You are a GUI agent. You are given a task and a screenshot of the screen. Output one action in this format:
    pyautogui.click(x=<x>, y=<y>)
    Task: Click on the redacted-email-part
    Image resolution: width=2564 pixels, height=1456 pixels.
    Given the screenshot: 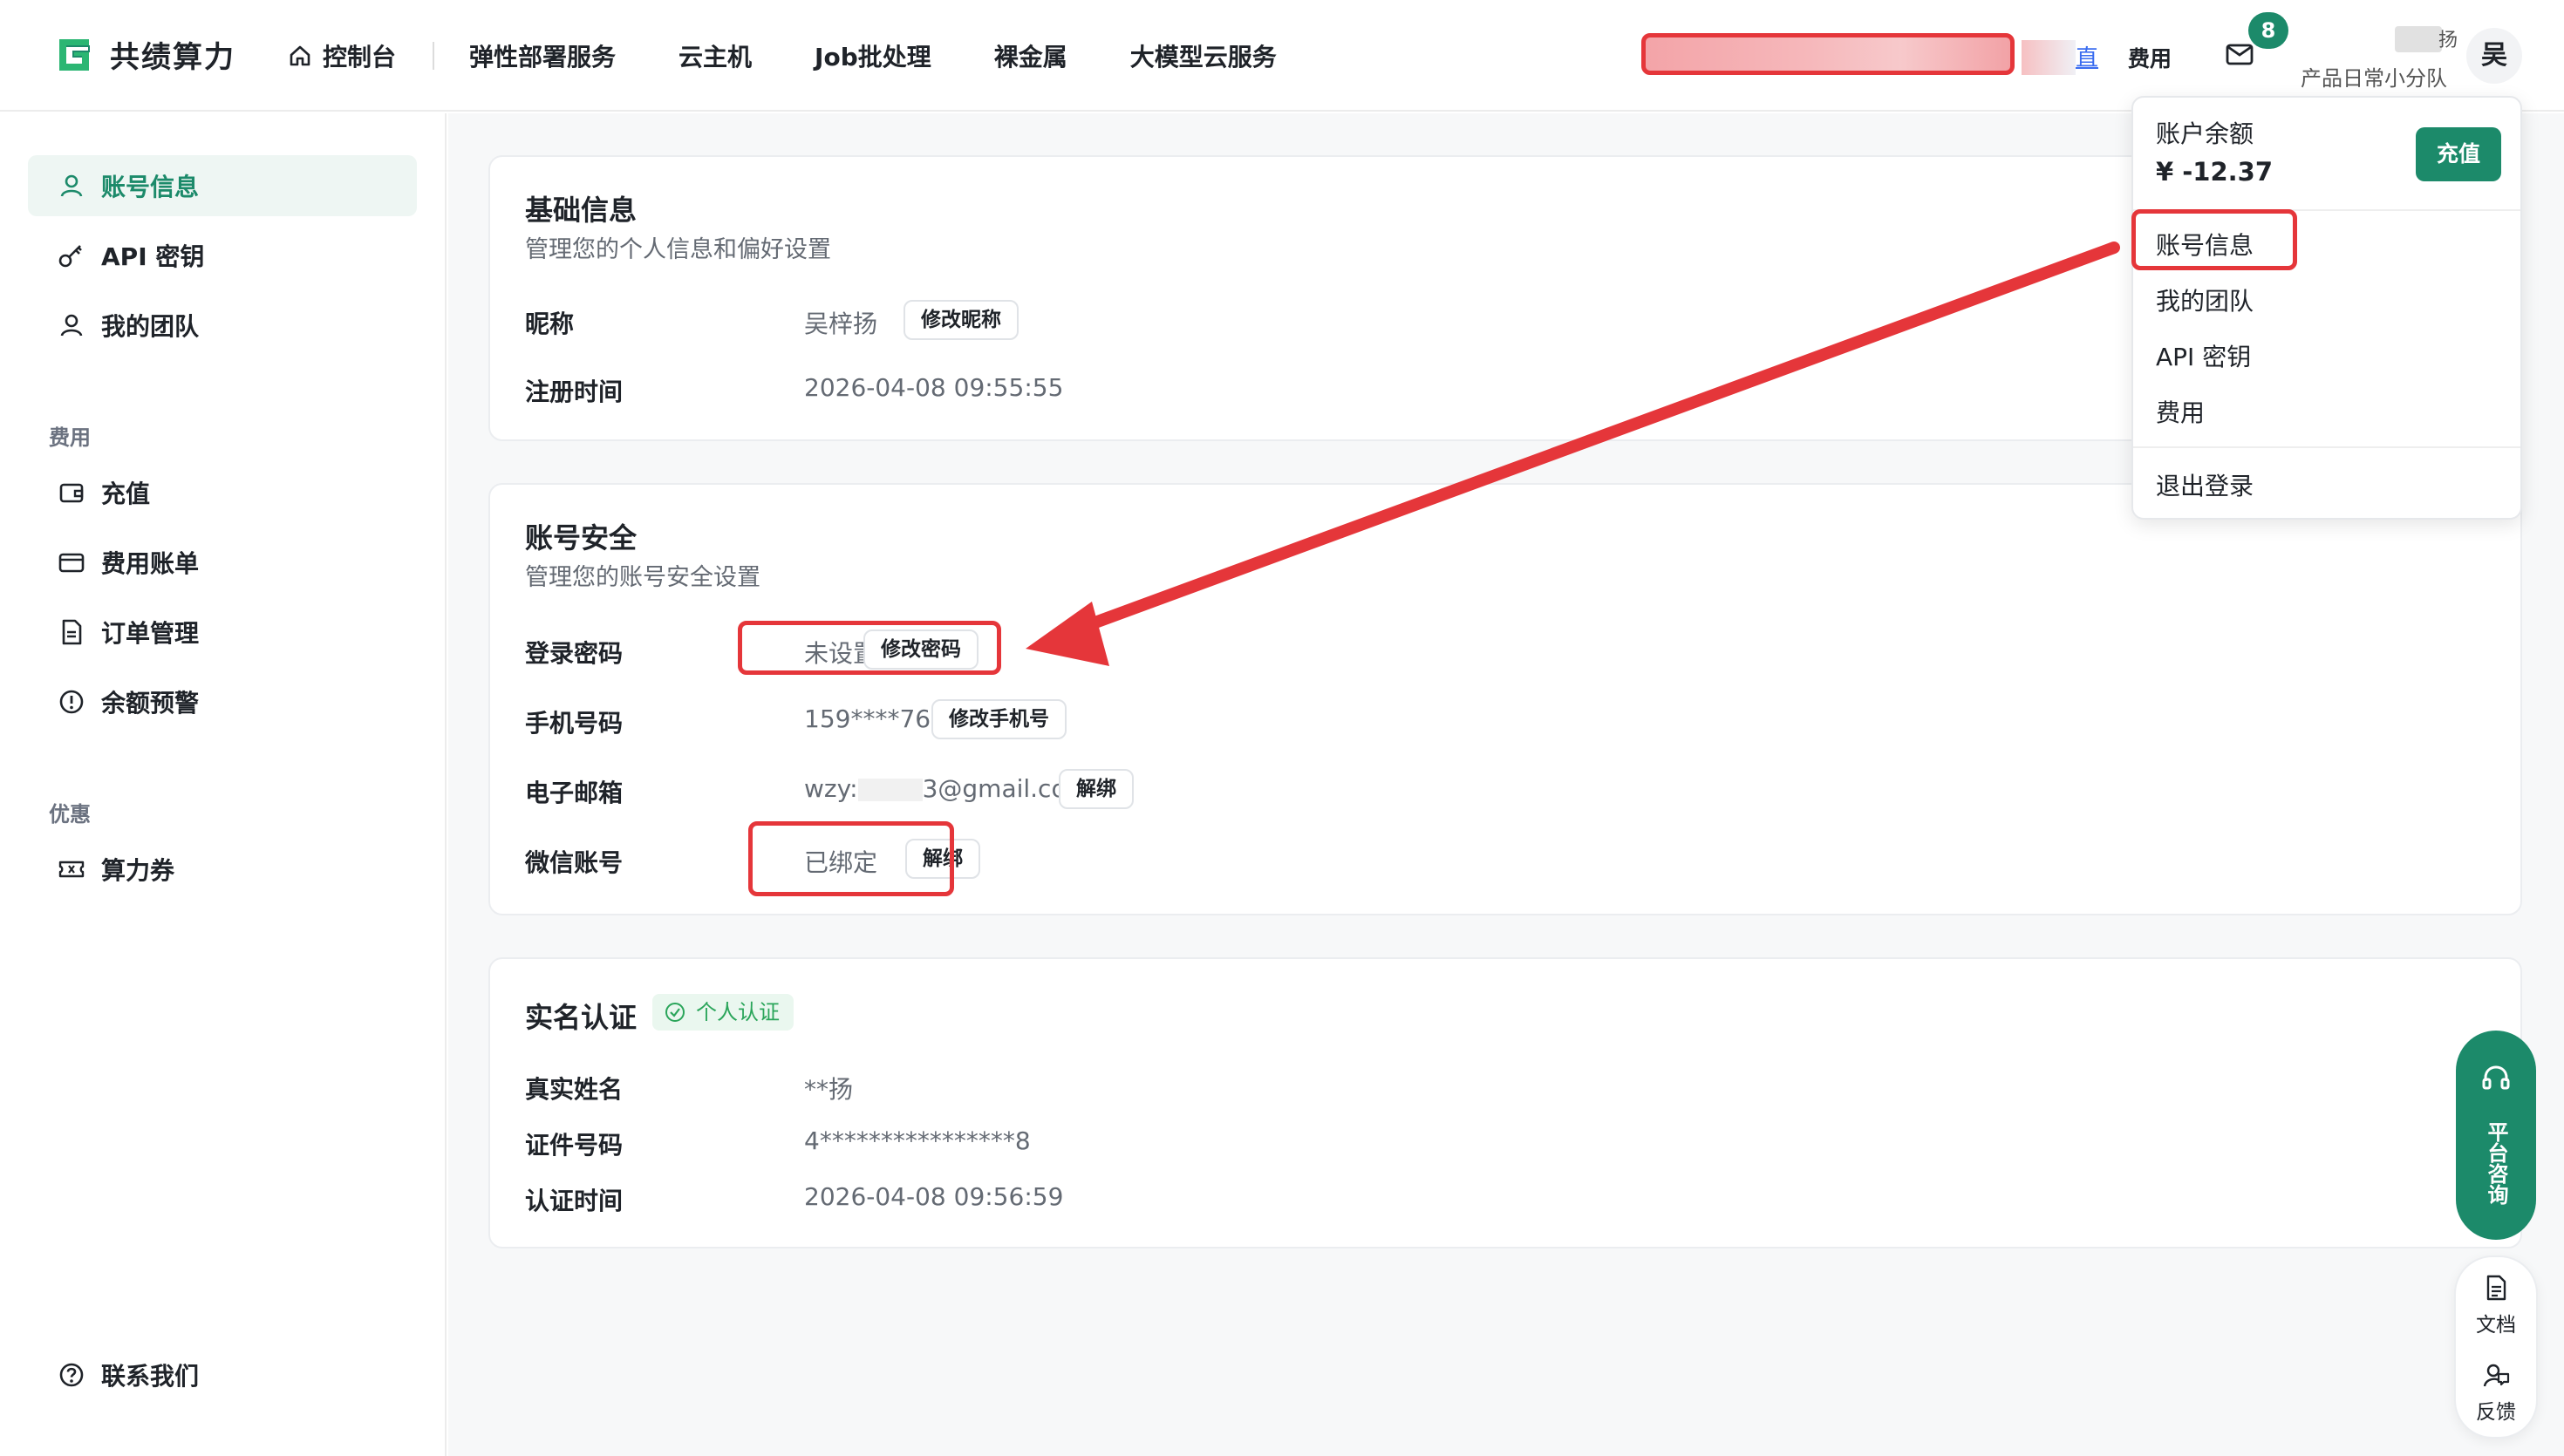 What is the action you would take?
    pyautogui.click(x=890, y=790)
    